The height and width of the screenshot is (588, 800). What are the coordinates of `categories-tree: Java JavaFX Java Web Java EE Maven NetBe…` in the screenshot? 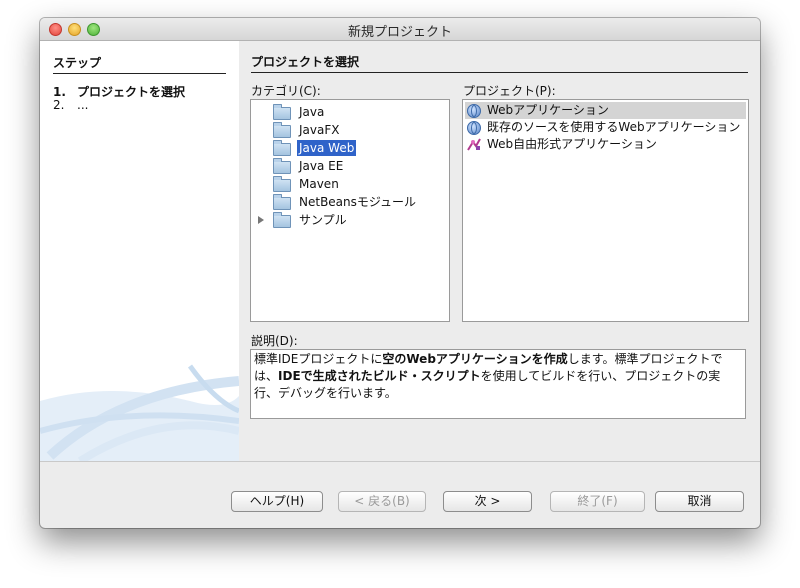 It's located at (350, 210).